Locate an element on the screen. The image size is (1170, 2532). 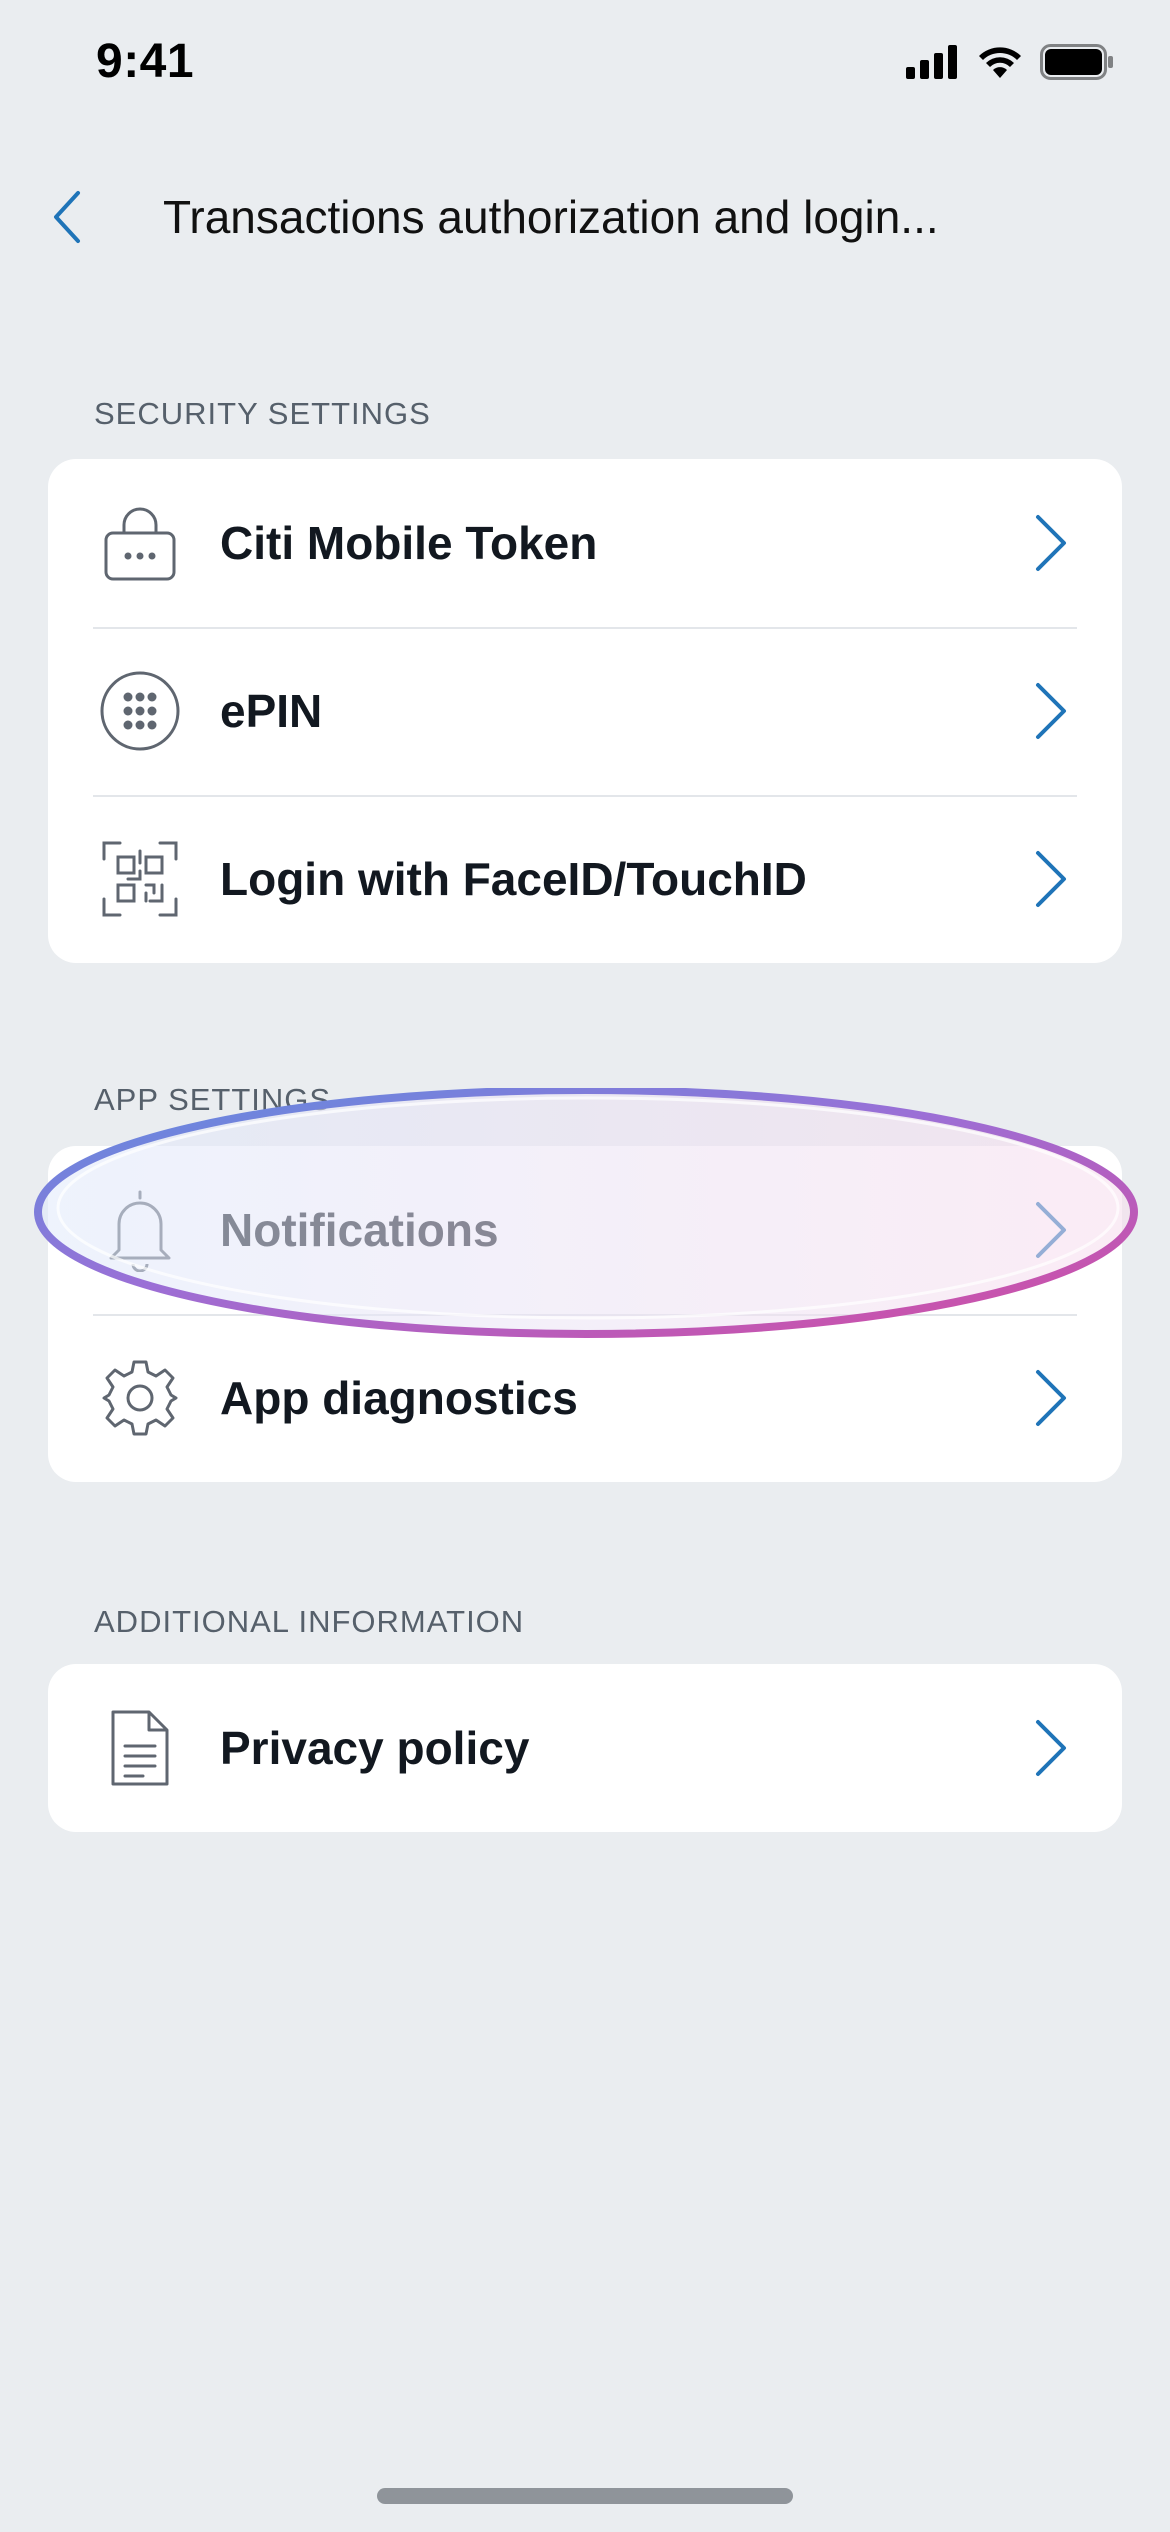
list-item-faceid-touchid: Login with FaceID/TouchID is located at coordinates (585, 879).